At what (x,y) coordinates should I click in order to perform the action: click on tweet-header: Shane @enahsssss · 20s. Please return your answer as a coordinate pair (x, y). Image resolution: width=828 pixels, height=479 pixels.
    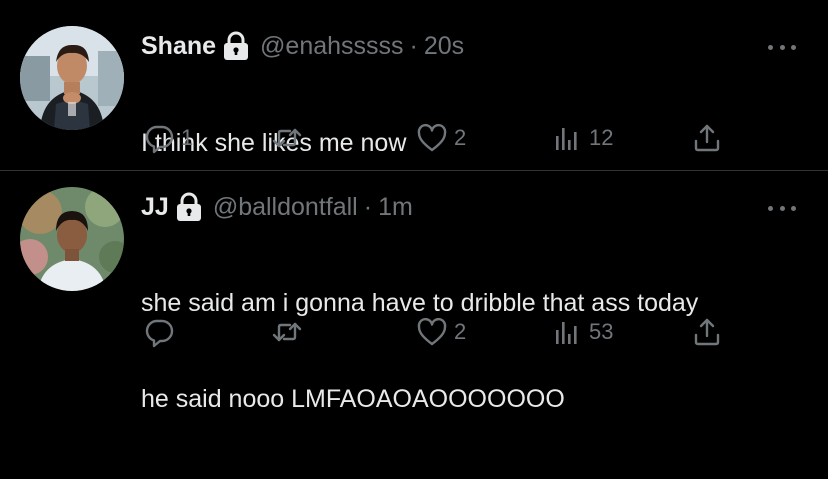
    Looking at the image, I should click on (302, 46).